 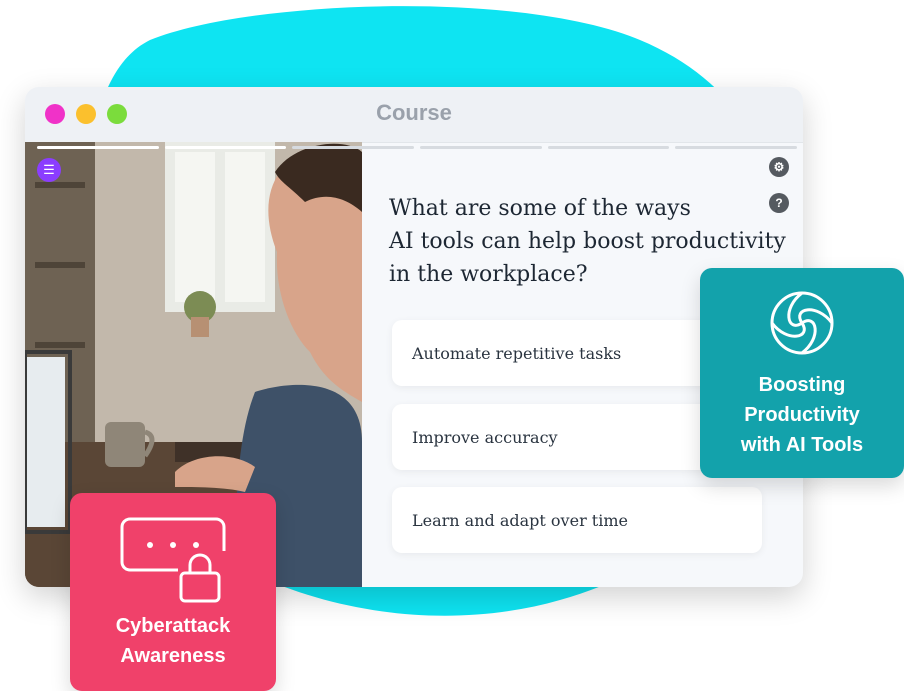 I want to click on answer-option: Learn and adapt over time, so click(x=577, y=520).